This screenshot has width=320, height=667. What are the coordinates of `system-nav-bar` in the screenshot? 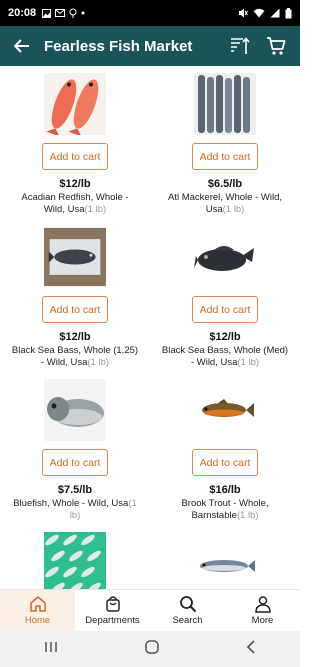 It's located at (150, 649).